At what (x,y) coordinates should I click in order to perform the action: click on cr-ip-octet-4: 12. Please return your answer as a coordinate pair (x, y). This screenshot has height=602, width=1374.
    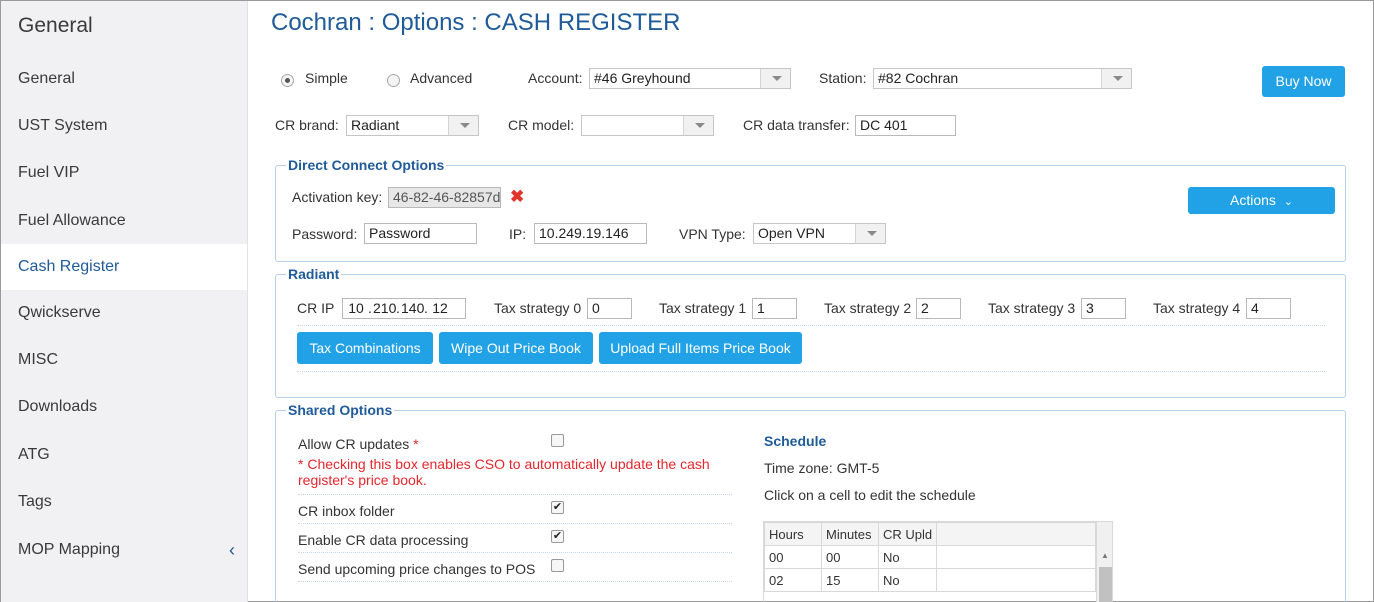
    Looking at the image, I should click on (440, 308).